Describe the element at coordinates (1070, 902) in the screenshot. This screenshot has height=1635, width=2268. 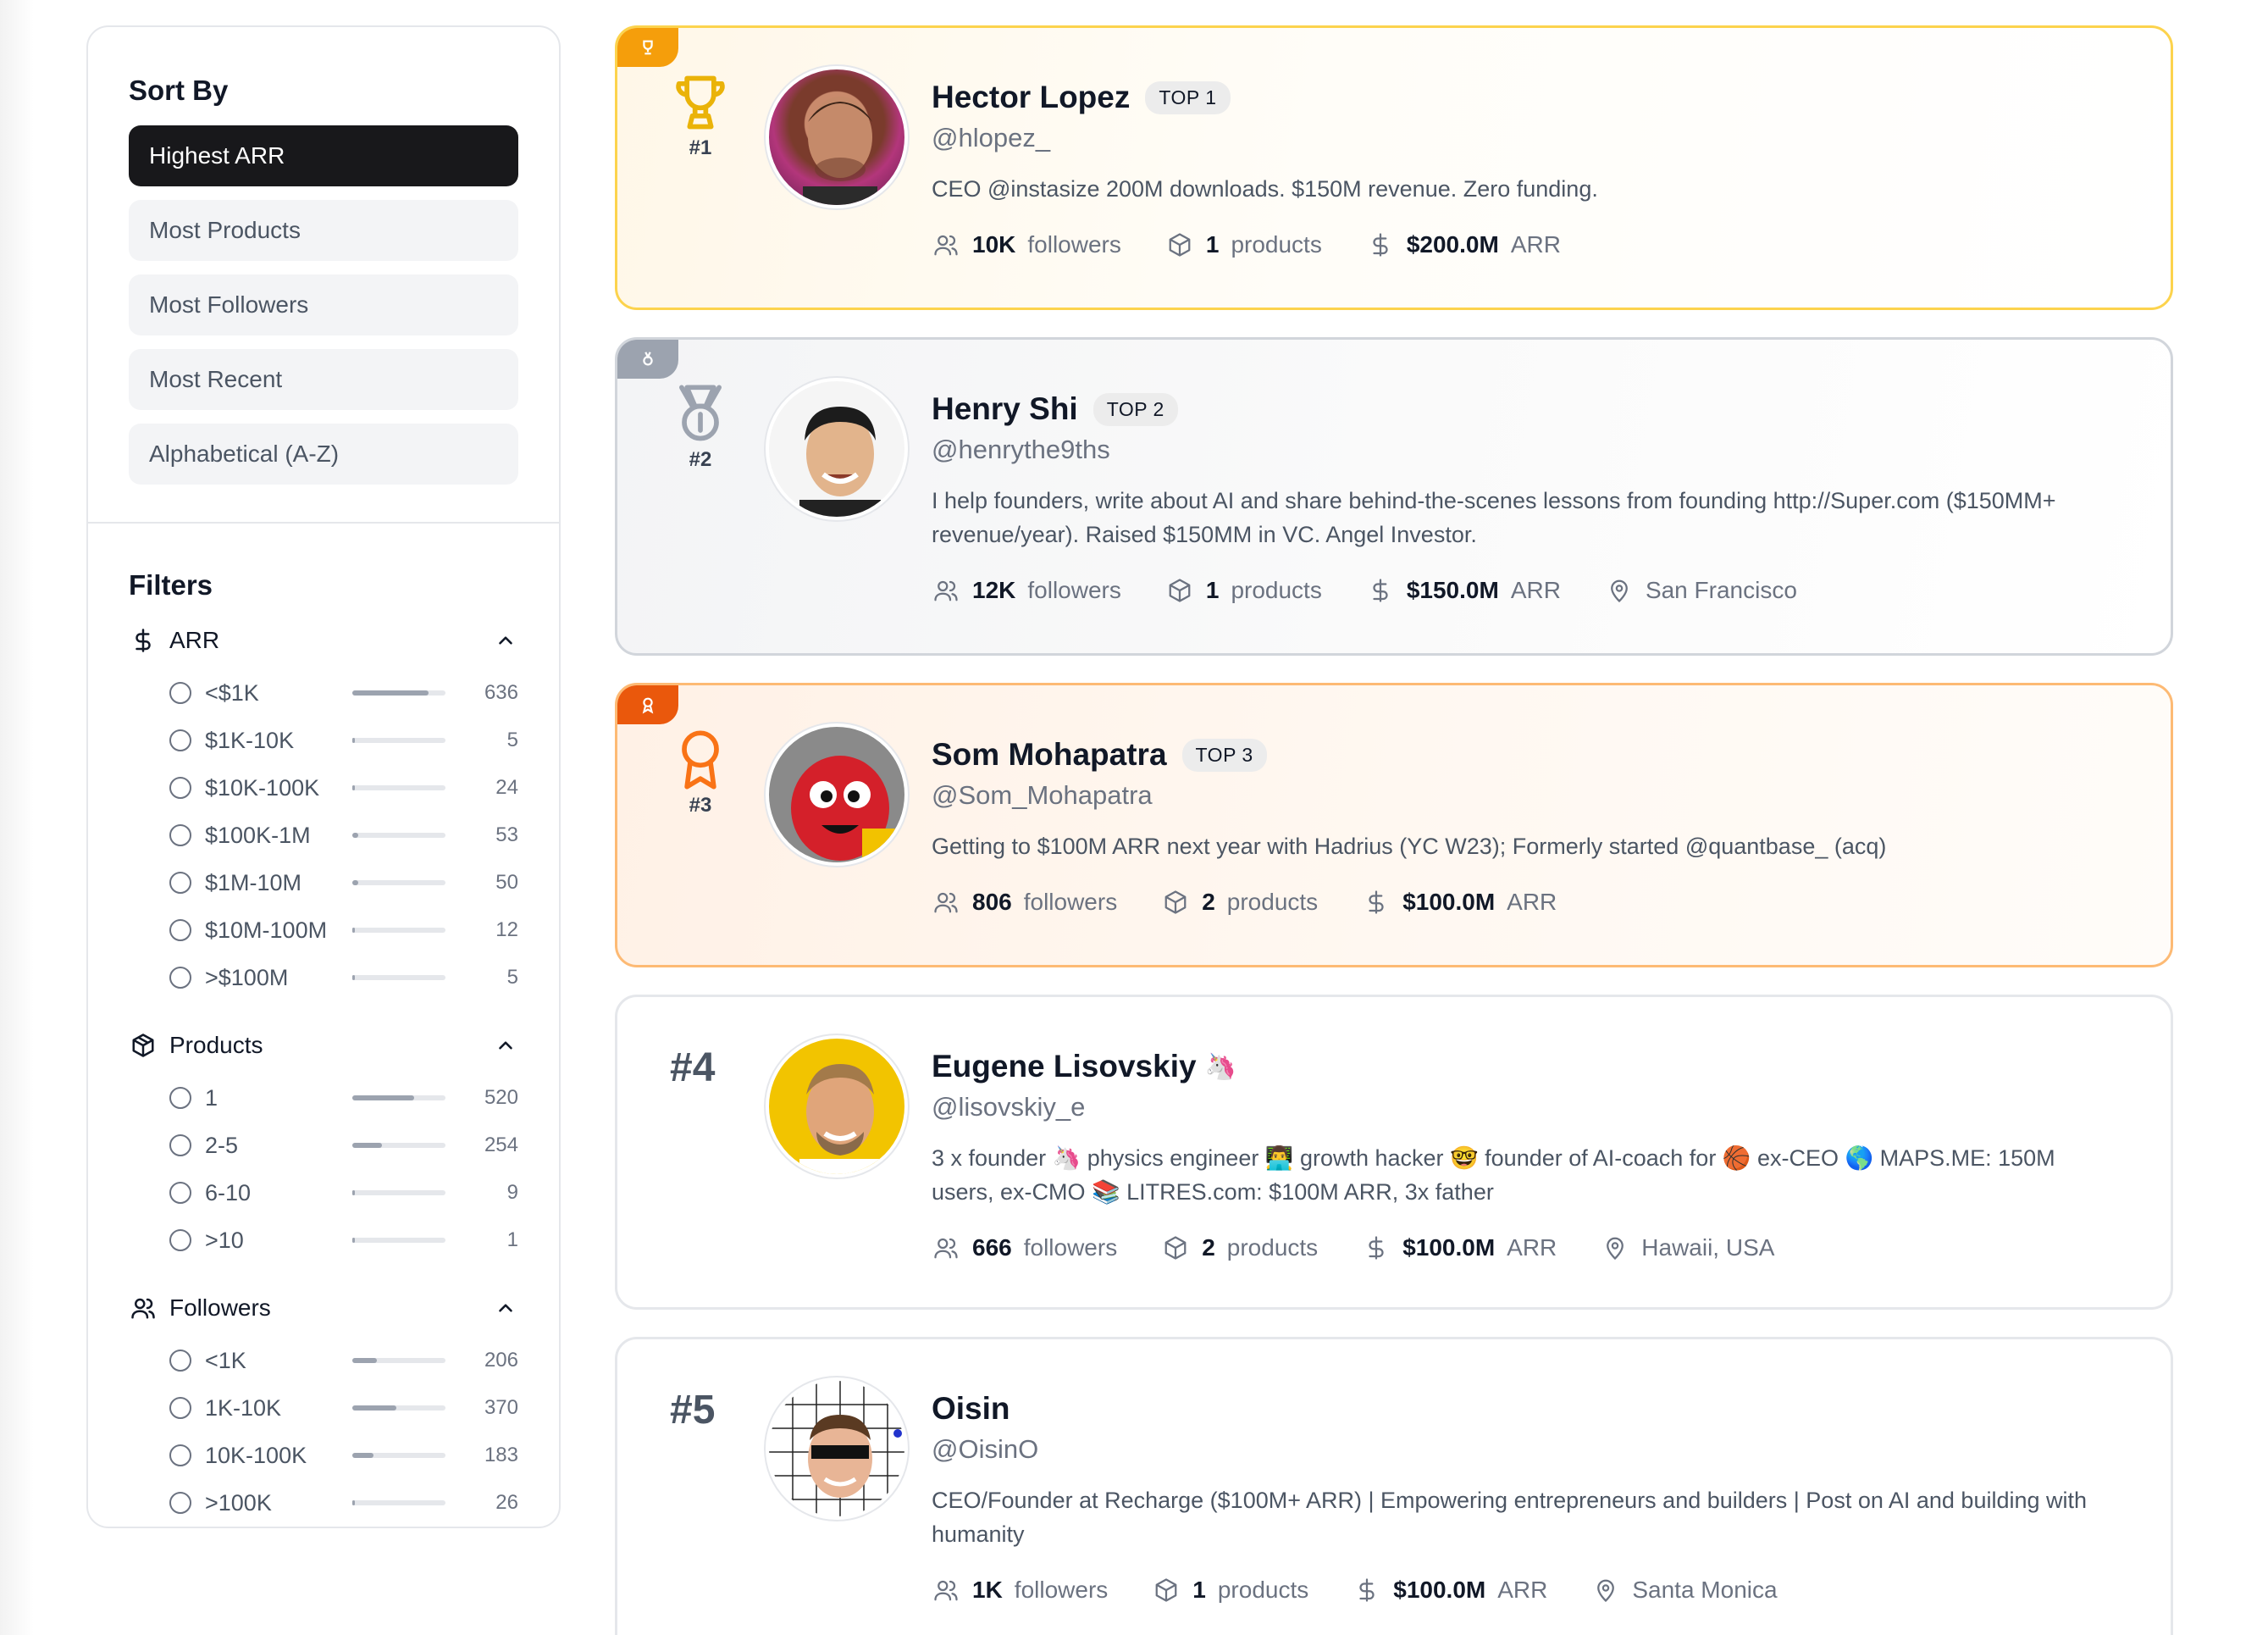
I see `followers-label: followers` at that location.